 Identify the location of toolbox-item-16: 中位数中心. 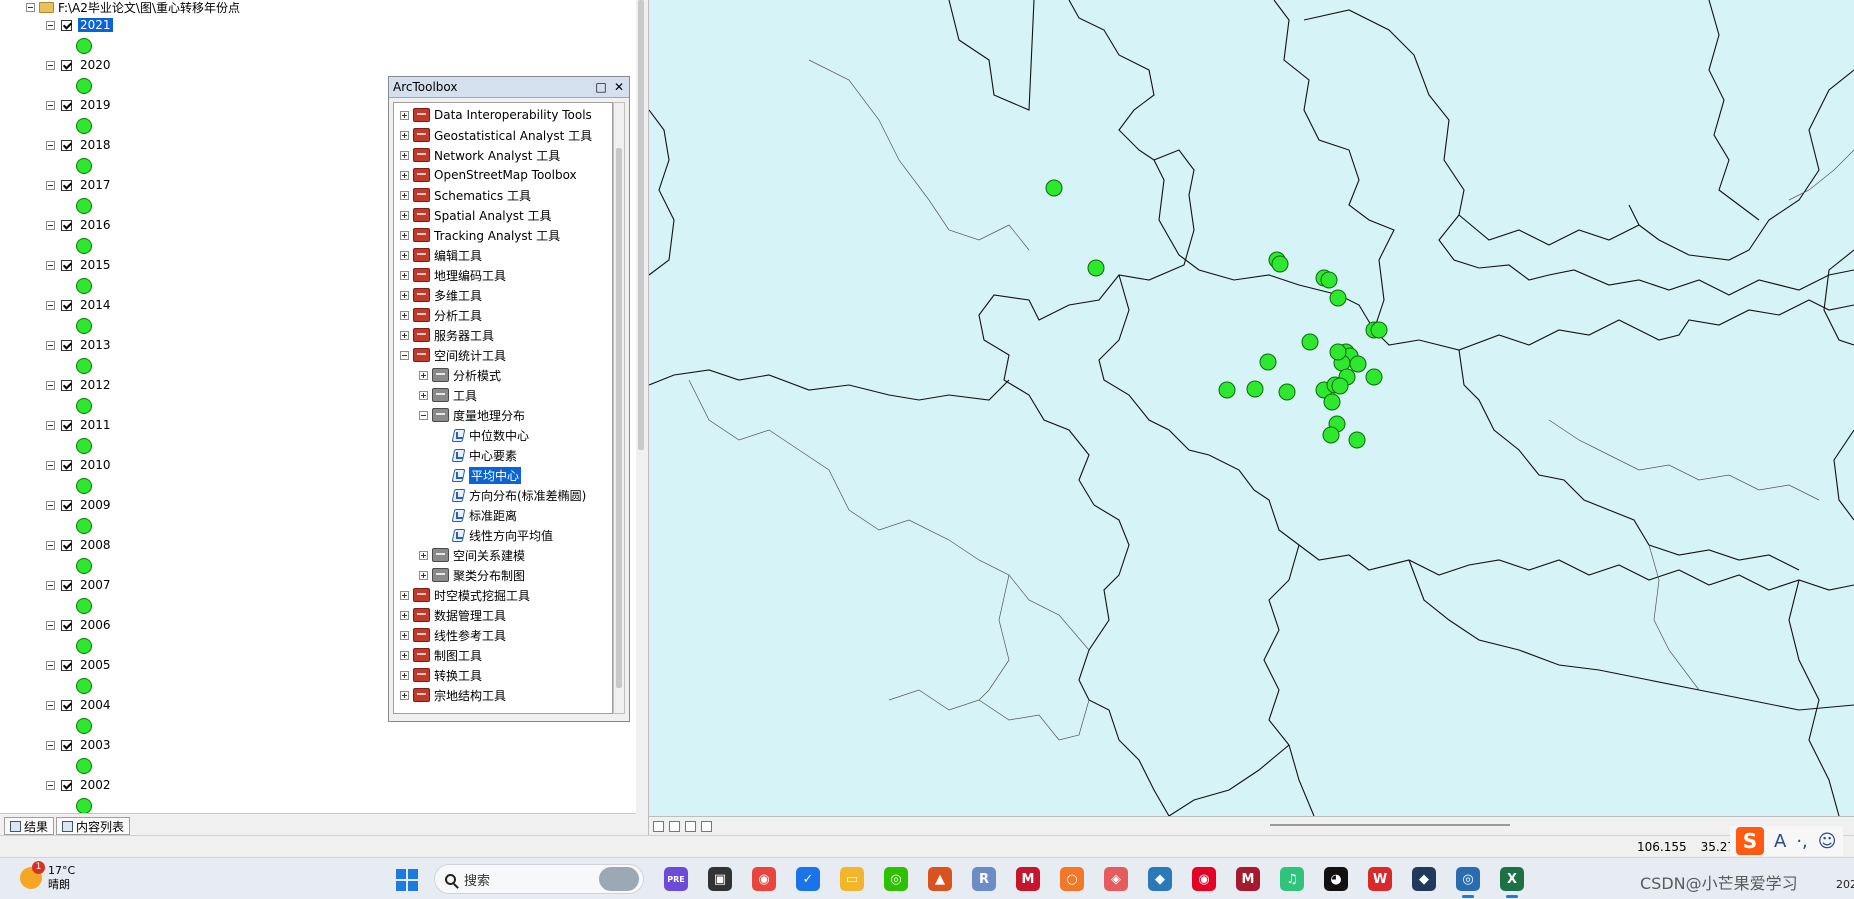
(483, 435).